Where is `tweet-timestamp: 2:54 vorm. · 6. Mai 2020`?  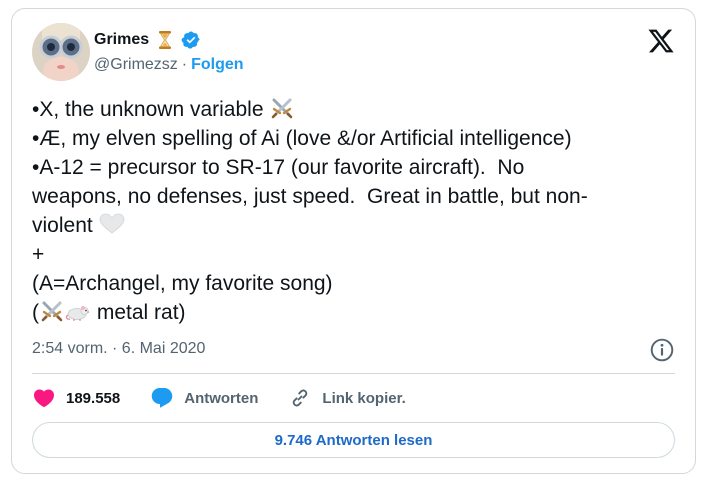
tweet-timestamp: 2:54 vorm. · 6. Mai 2020 is located at coordinates (118, 349).